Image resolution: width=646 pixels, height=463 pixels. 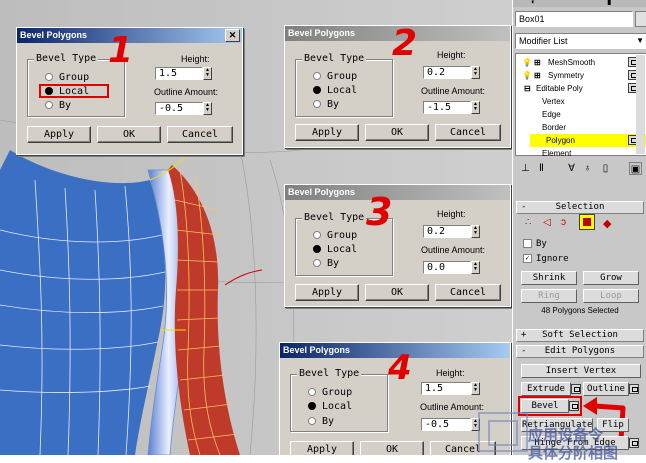 What do you see at coordinates (634, 443) in the screenshot?
I see `hinge-settings-icon` at bounding box center [634, 443].